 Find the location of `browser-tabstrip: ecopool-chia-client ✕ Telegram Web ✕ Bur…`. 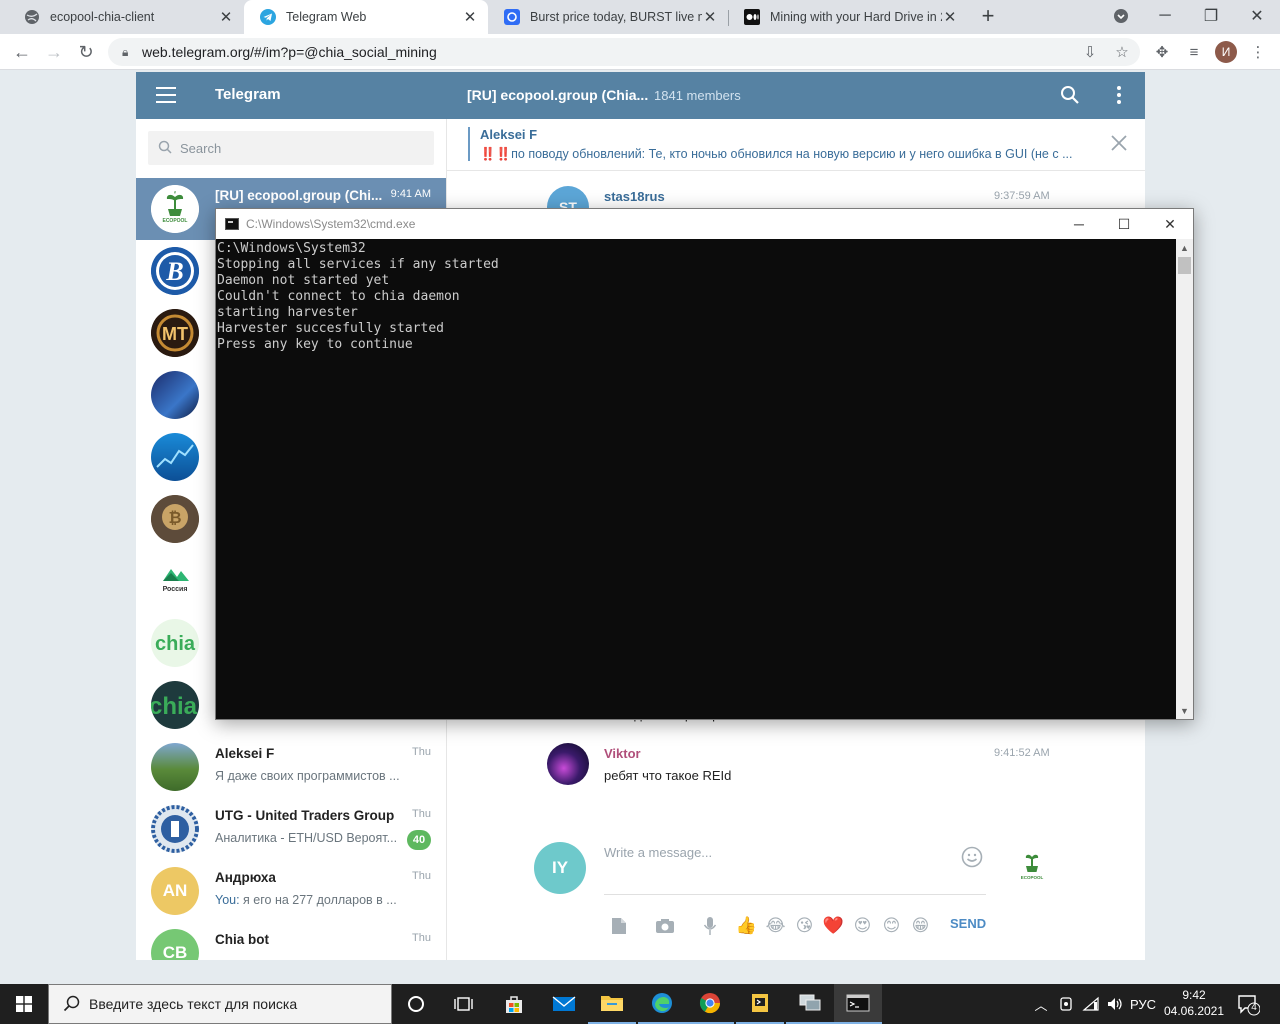

browser-tabstrip: ecopool-chia-client ✕ Telegram Web ✕ Bur… is located at coordinates (640, 17).